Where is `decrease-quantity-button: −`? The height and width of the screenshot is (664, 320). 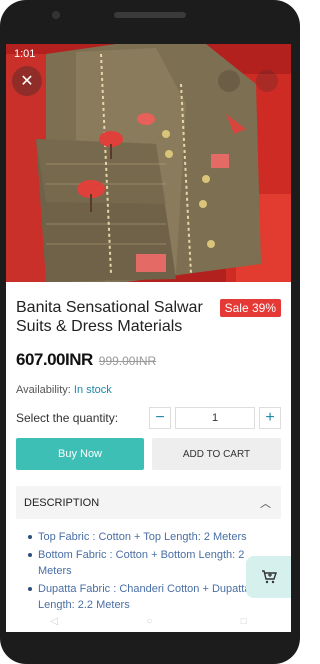
decrease-quantity-button: − is located at coordinates (160, 418).